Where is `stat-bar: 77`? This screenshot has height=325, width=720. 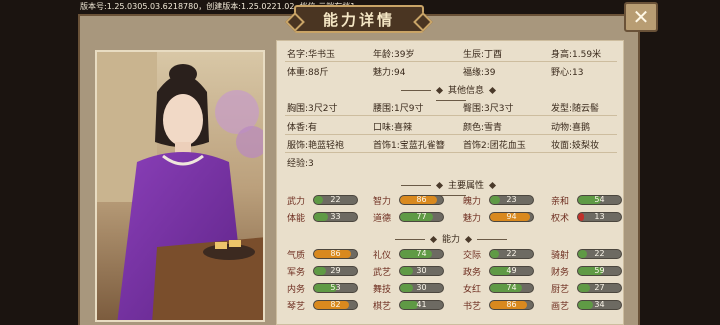
stat-bar: 77 is located at coordinates (421, 217).